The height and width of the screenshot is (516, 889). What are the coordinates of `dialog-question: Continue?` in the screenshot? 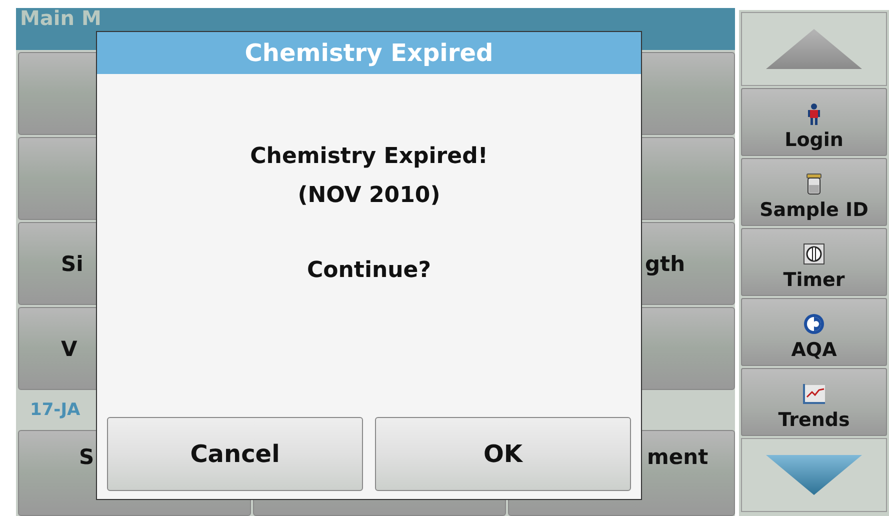 It's located at (369, 270).